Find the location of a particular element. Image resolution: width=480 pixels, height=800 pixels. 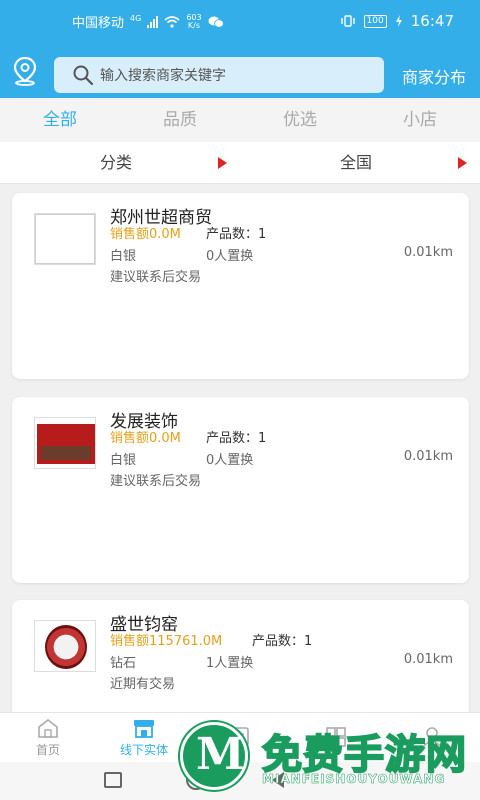

nav-offline-store: 线下实体 is located at coordinates (144, 737).